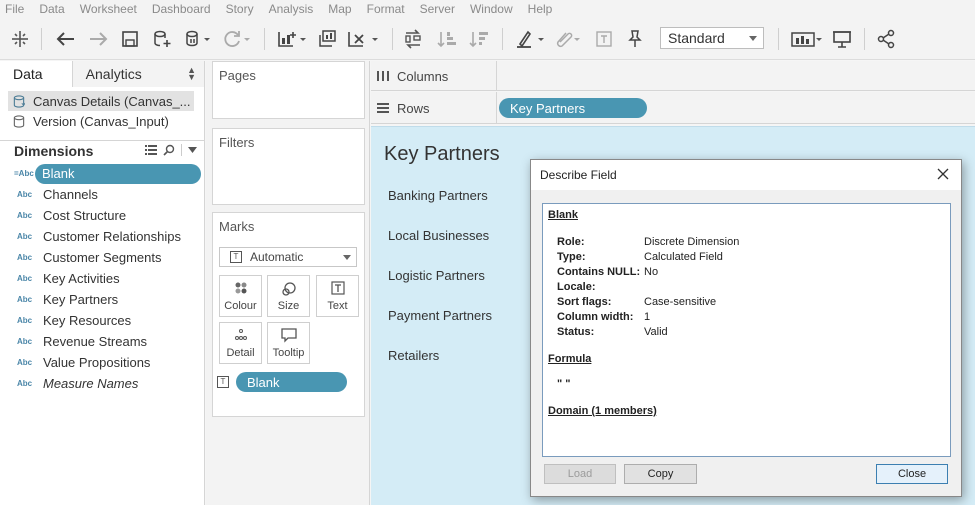 The width and height of the screenshot is (975, 505). Describe the element at coordinates (240, 343) in the screenshot. I see `detail-button: Detail` at that location.